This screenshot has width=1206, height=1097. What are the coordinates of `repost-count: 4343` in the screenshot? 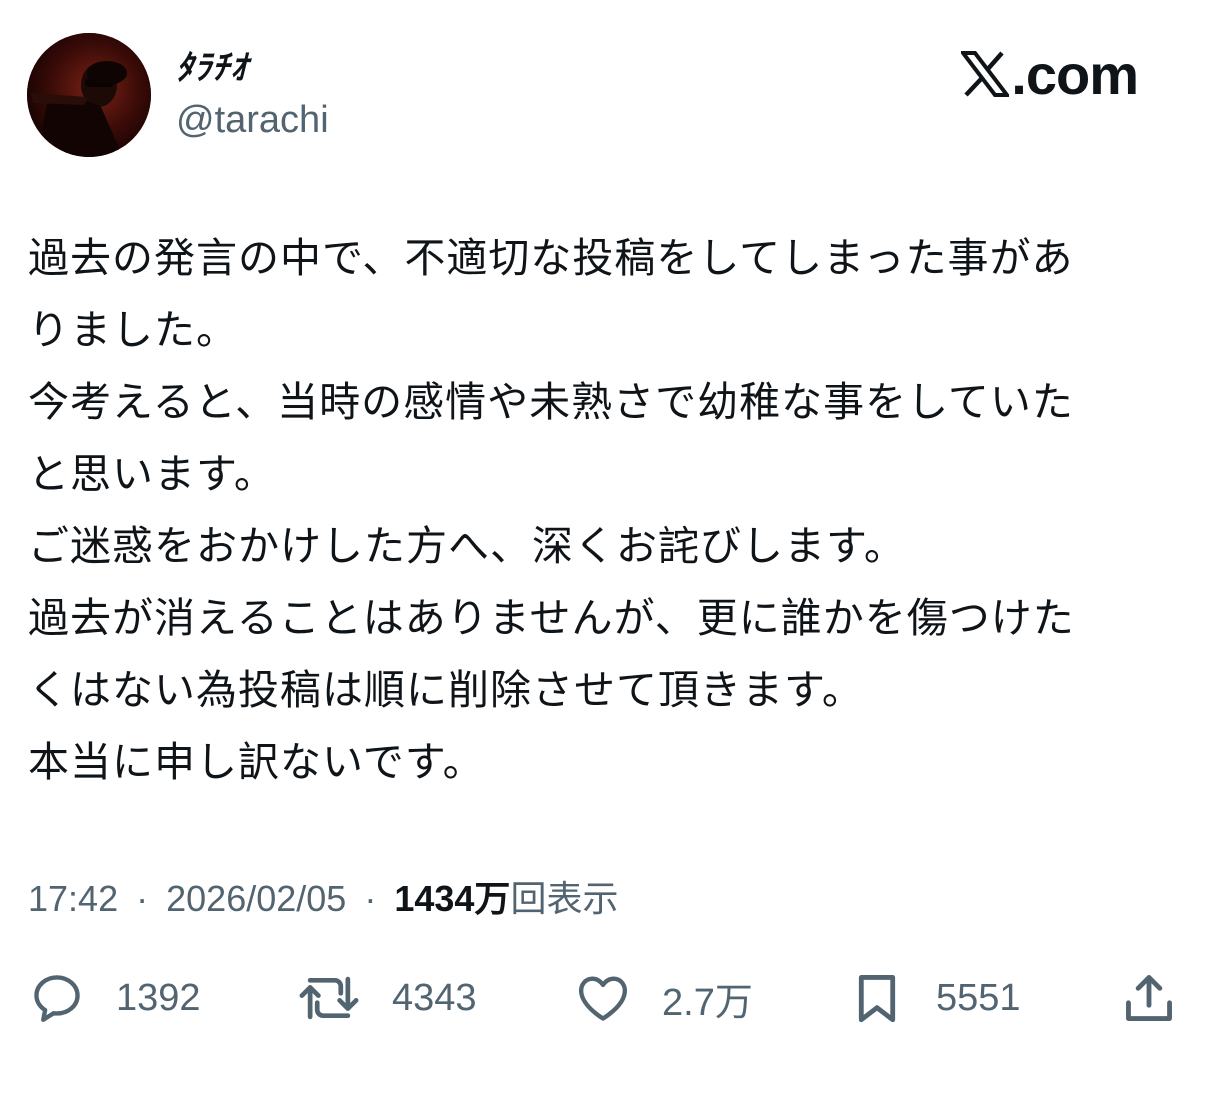 It's located at (434, 997).